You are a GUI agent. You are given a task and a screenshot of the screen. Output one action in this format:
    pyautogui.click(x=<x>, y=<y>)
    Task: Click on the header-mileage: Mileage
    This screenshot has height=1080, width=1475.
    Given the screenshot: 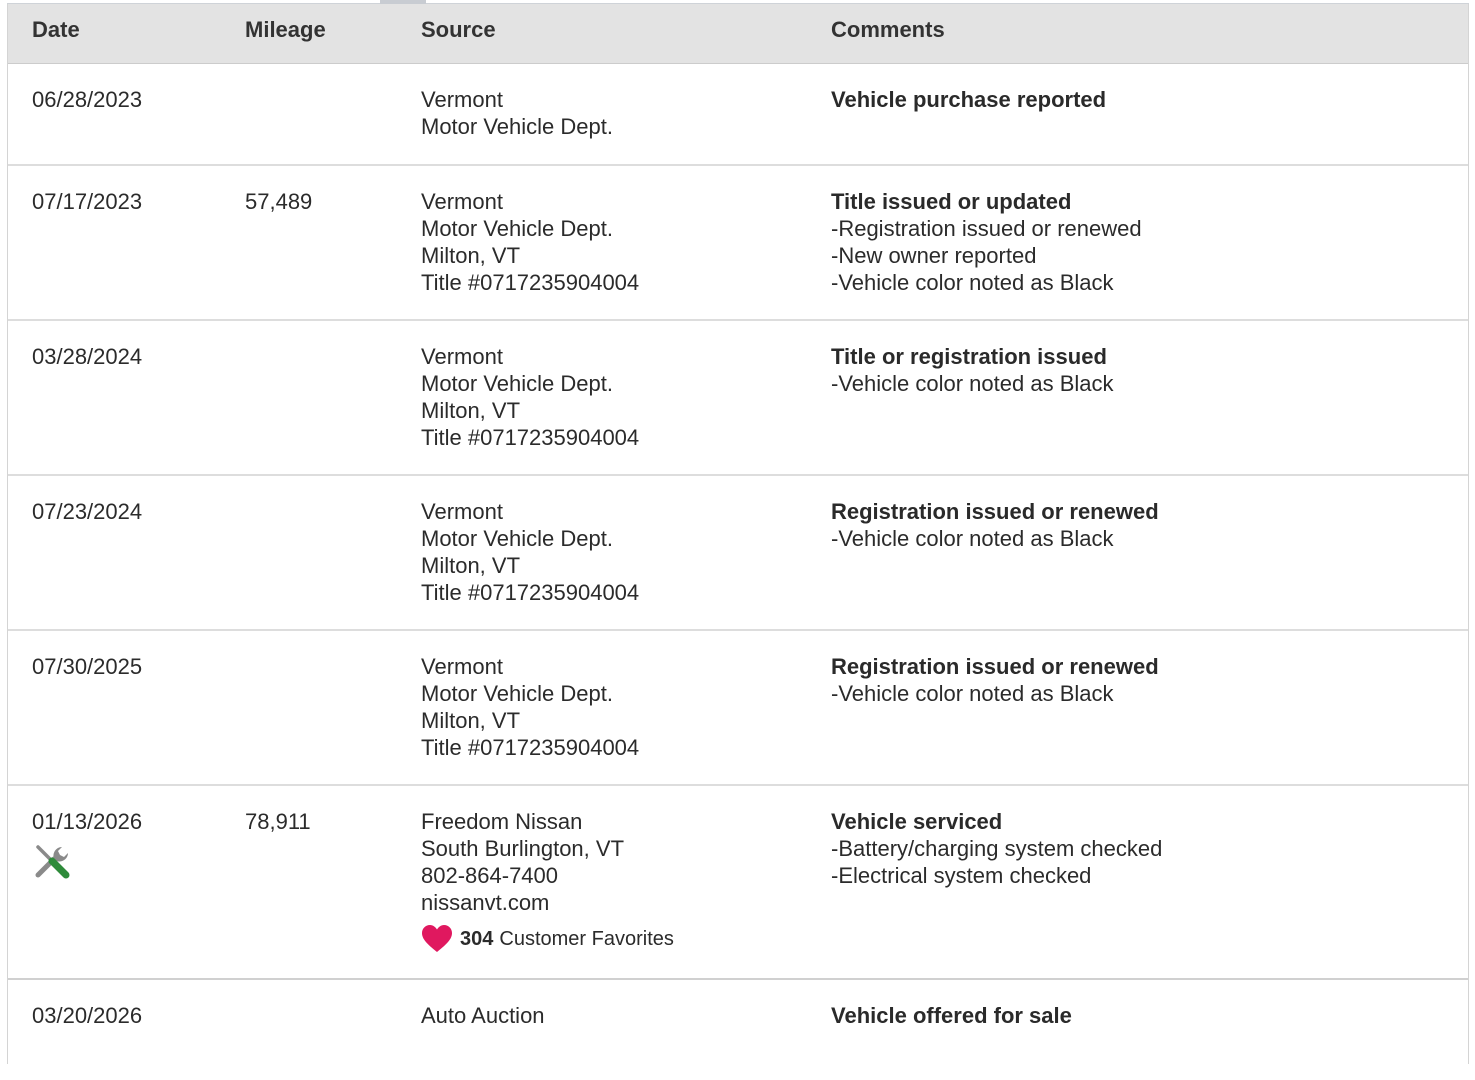 What is the action you would take?
    pyautogui.click(x=285, y=29)
    